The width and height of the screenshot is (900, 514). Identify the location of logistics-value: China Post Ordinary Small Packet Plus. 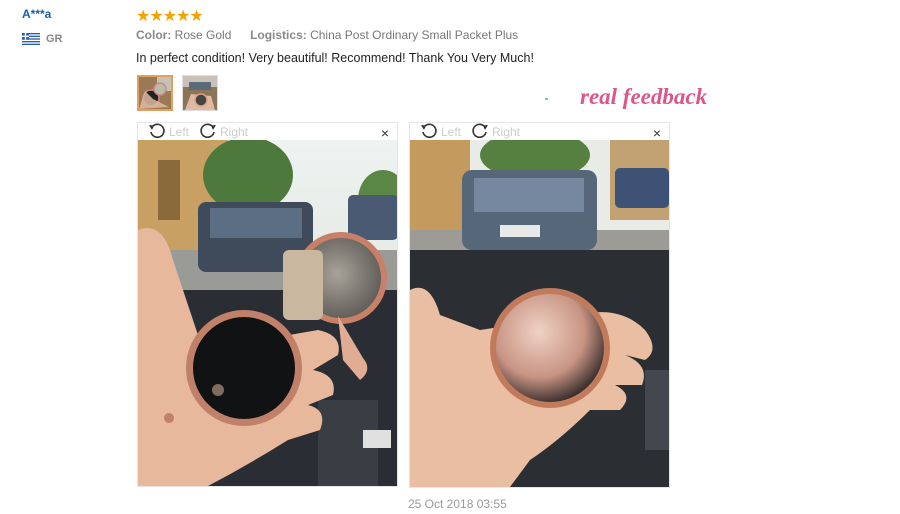
(414, 35).